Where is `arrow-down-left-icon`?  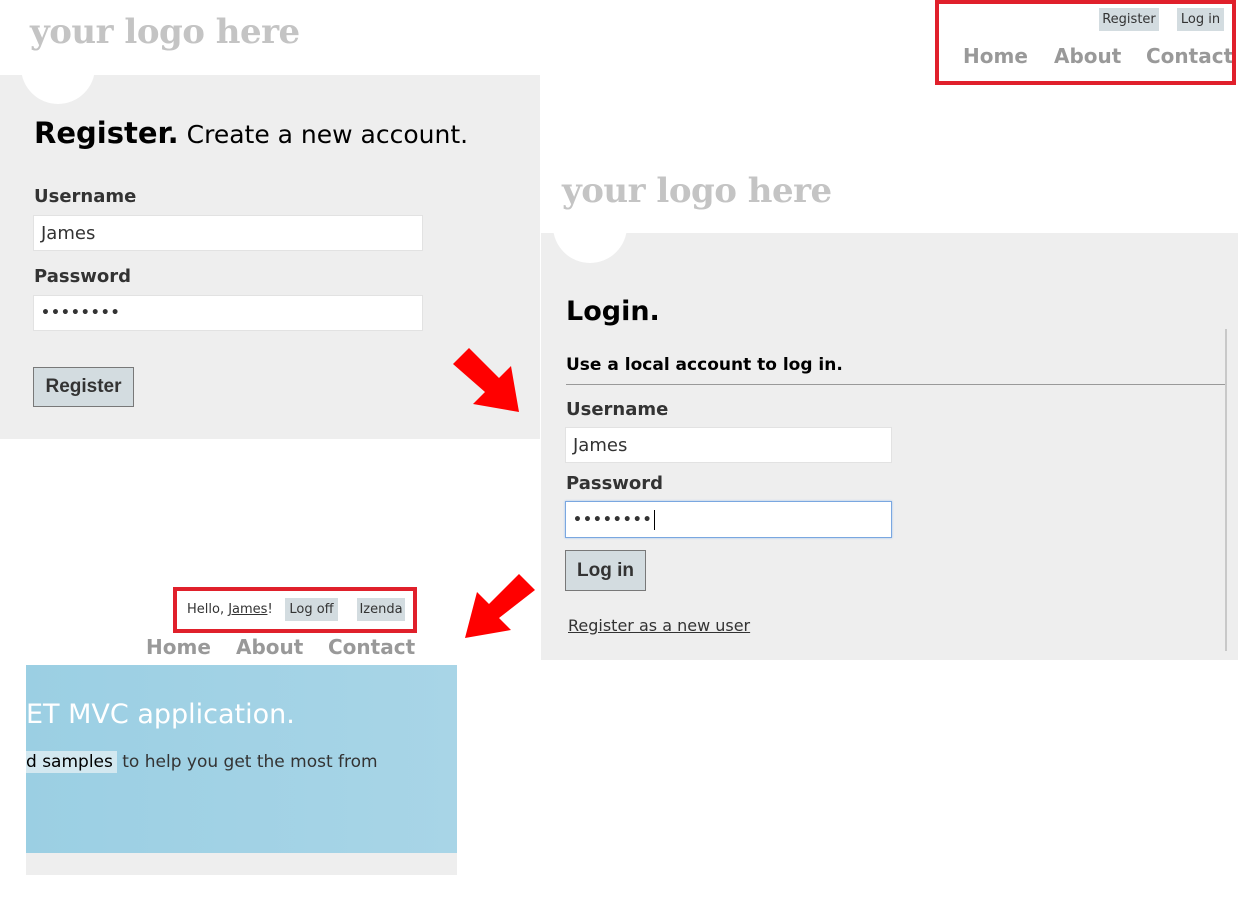 arrow-down-left-icon is located at coordinates (500, 606).